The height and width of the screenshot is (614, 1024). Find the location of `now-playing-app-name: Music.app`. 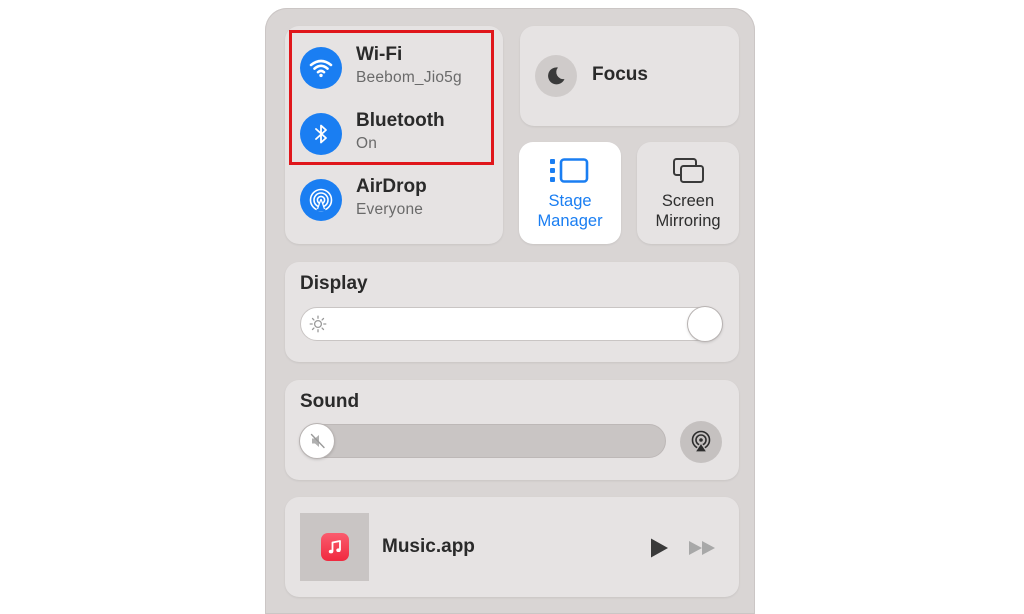

now-playing-app-name: Music.app is located at coordinates (428, 546).